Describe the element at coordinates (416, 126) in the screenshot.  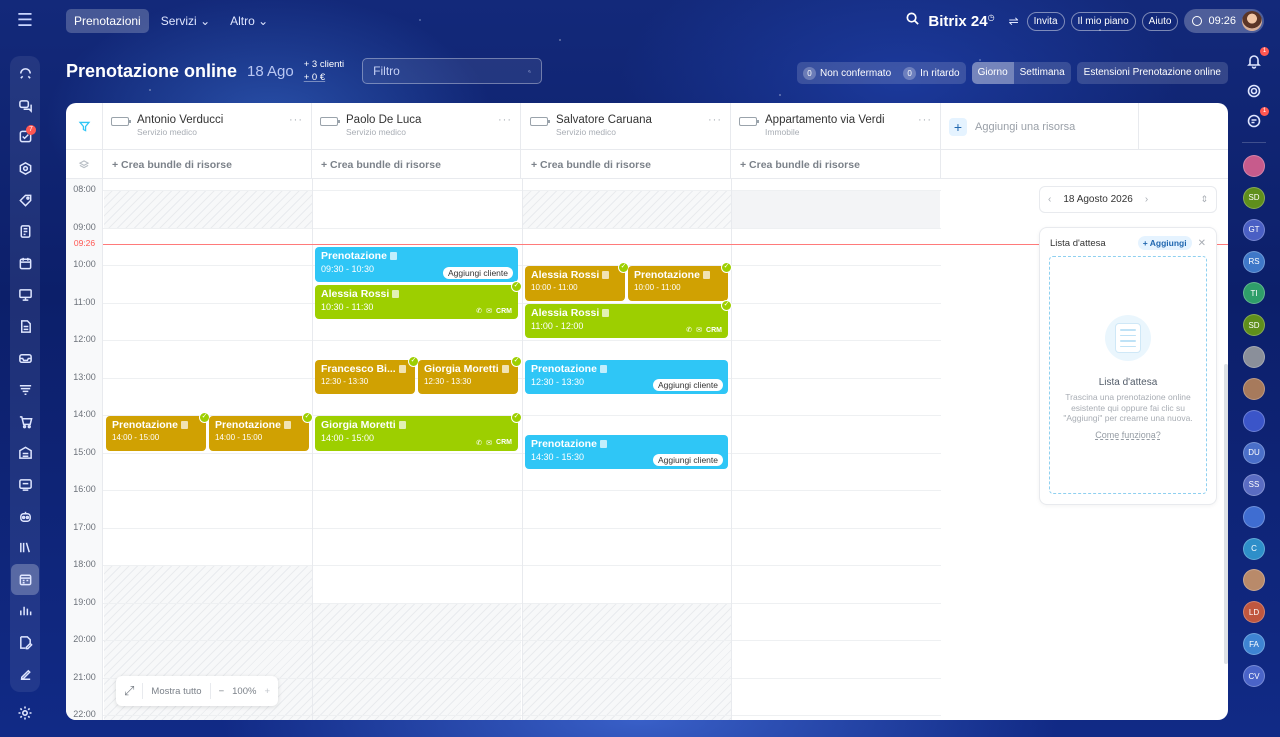
I see `resource-column-header: Paolo De Luca Servizio medico ···` at that location.